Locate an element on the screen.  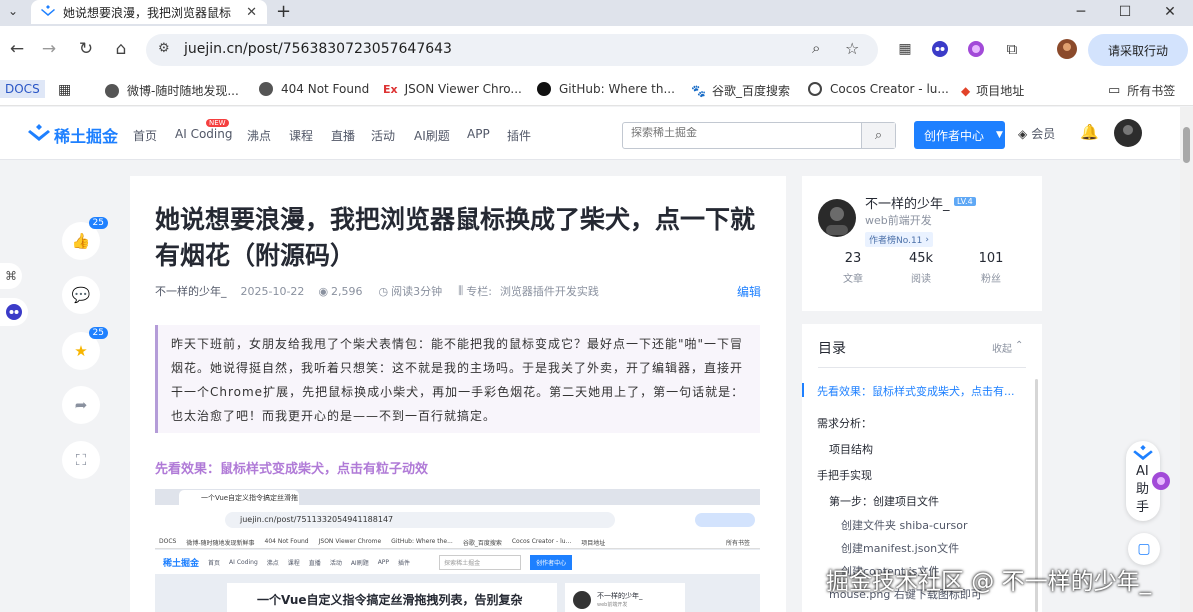
section-heading: 先看效果：鼠标样式变成柴犬，点击有粒子动效 is located at coordinates (292, 469).